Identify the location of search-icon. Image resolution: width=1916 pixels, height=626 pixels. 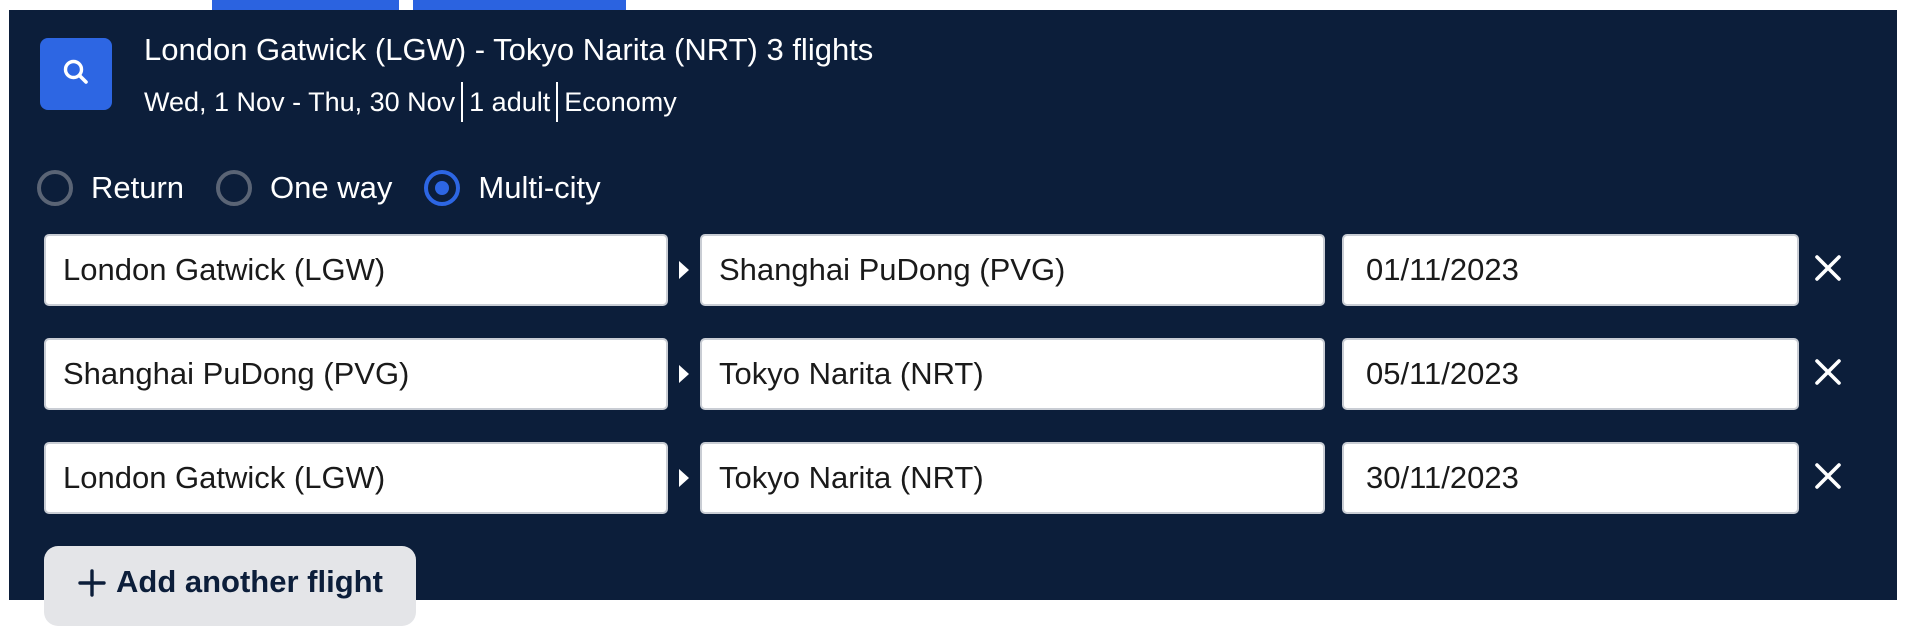
(76, 74).